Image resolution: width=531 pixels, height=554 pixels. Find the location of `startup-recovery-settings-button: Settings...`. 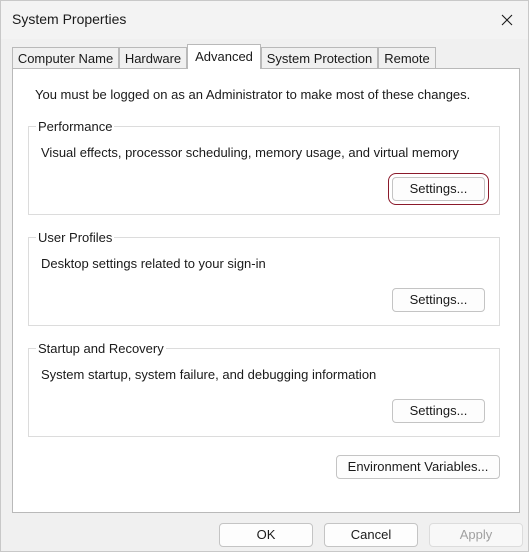

startup-recovery-settings-button: Settings... is located at coordinates (438, 411).